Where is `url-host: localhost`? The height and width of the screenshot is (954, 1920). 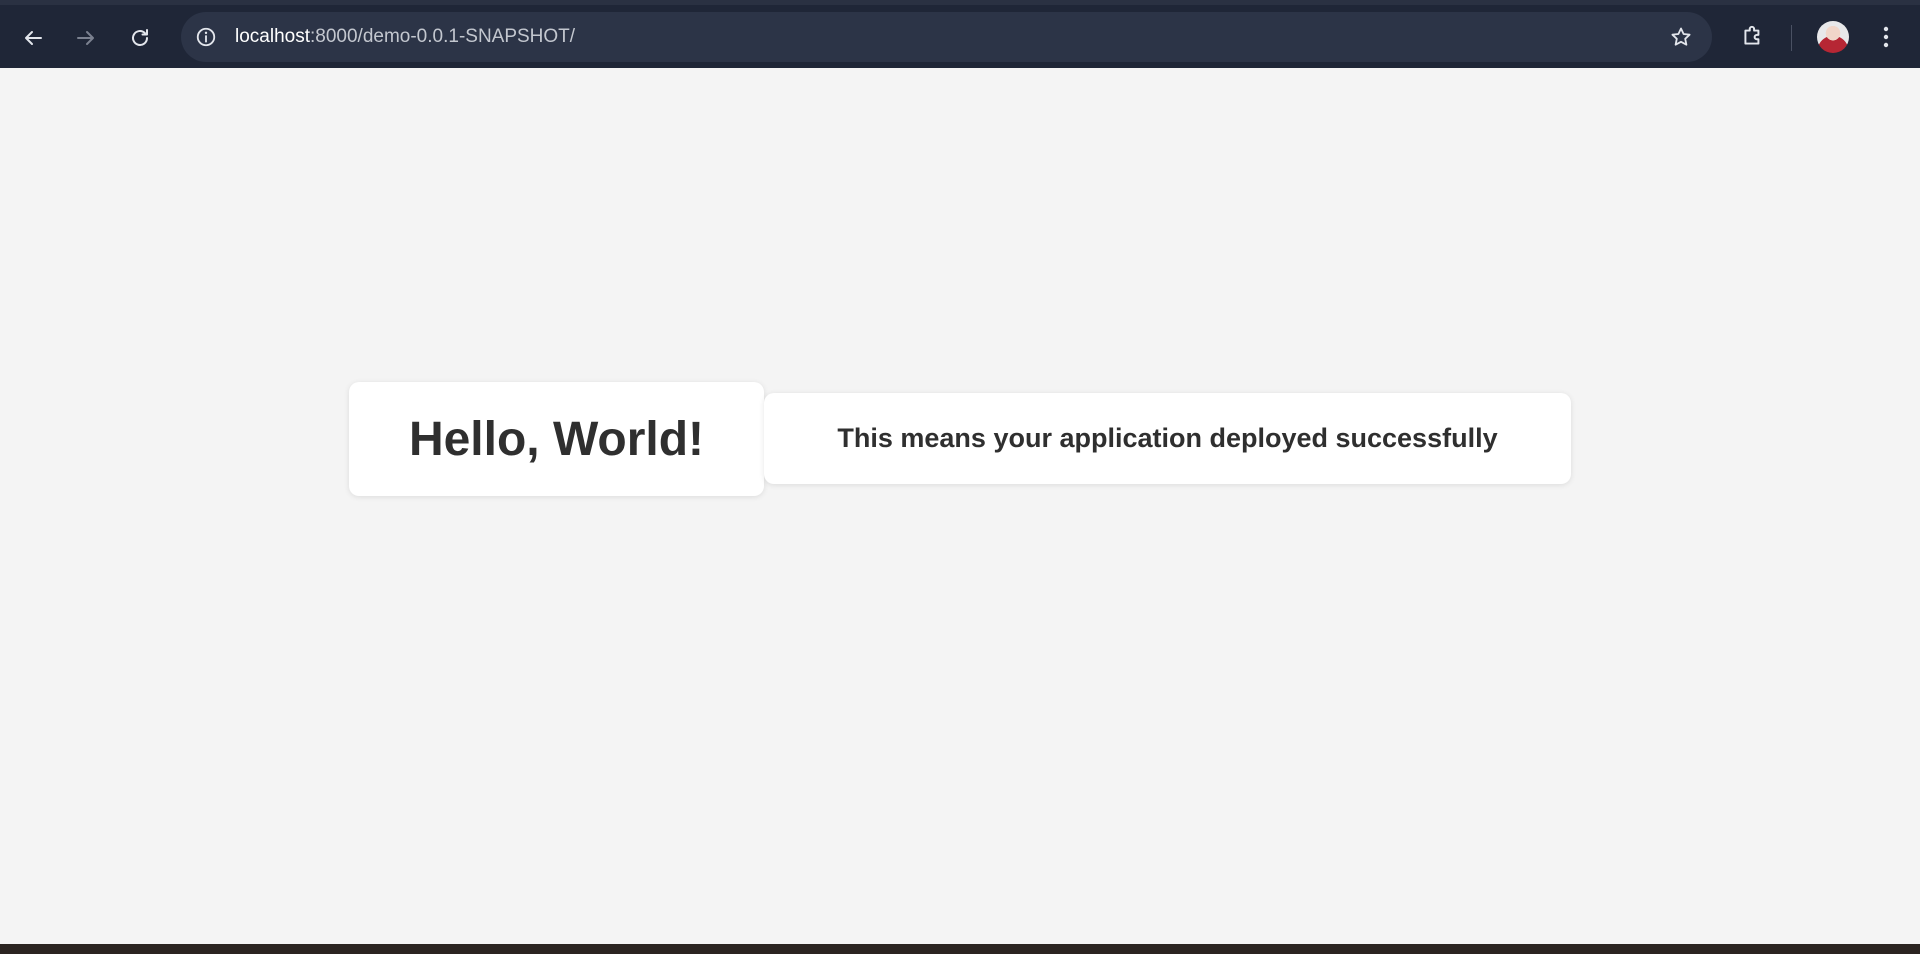
url-host: localhost is located at coordinates (272, 36).